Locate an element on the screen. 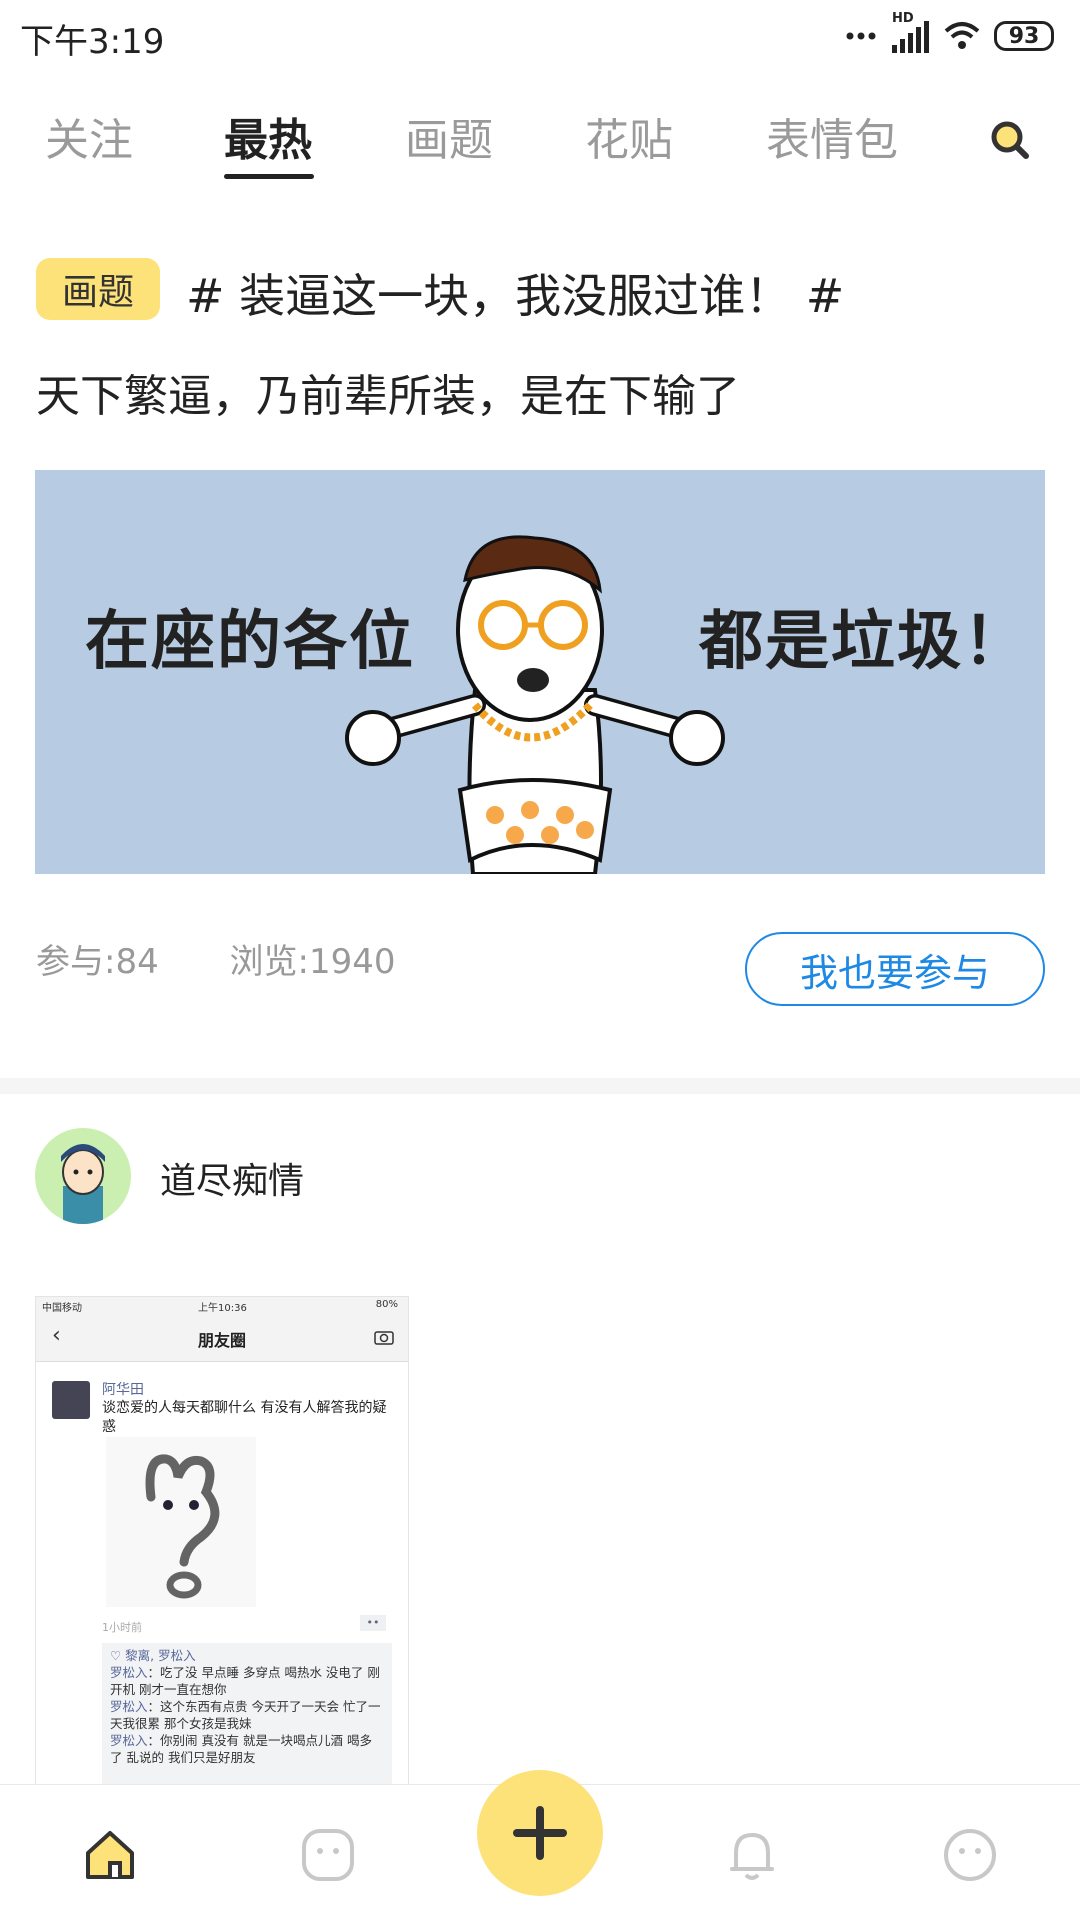 This screenshot has width=1080, height=1921. plus-icon is located at coordinates (540, 1833).